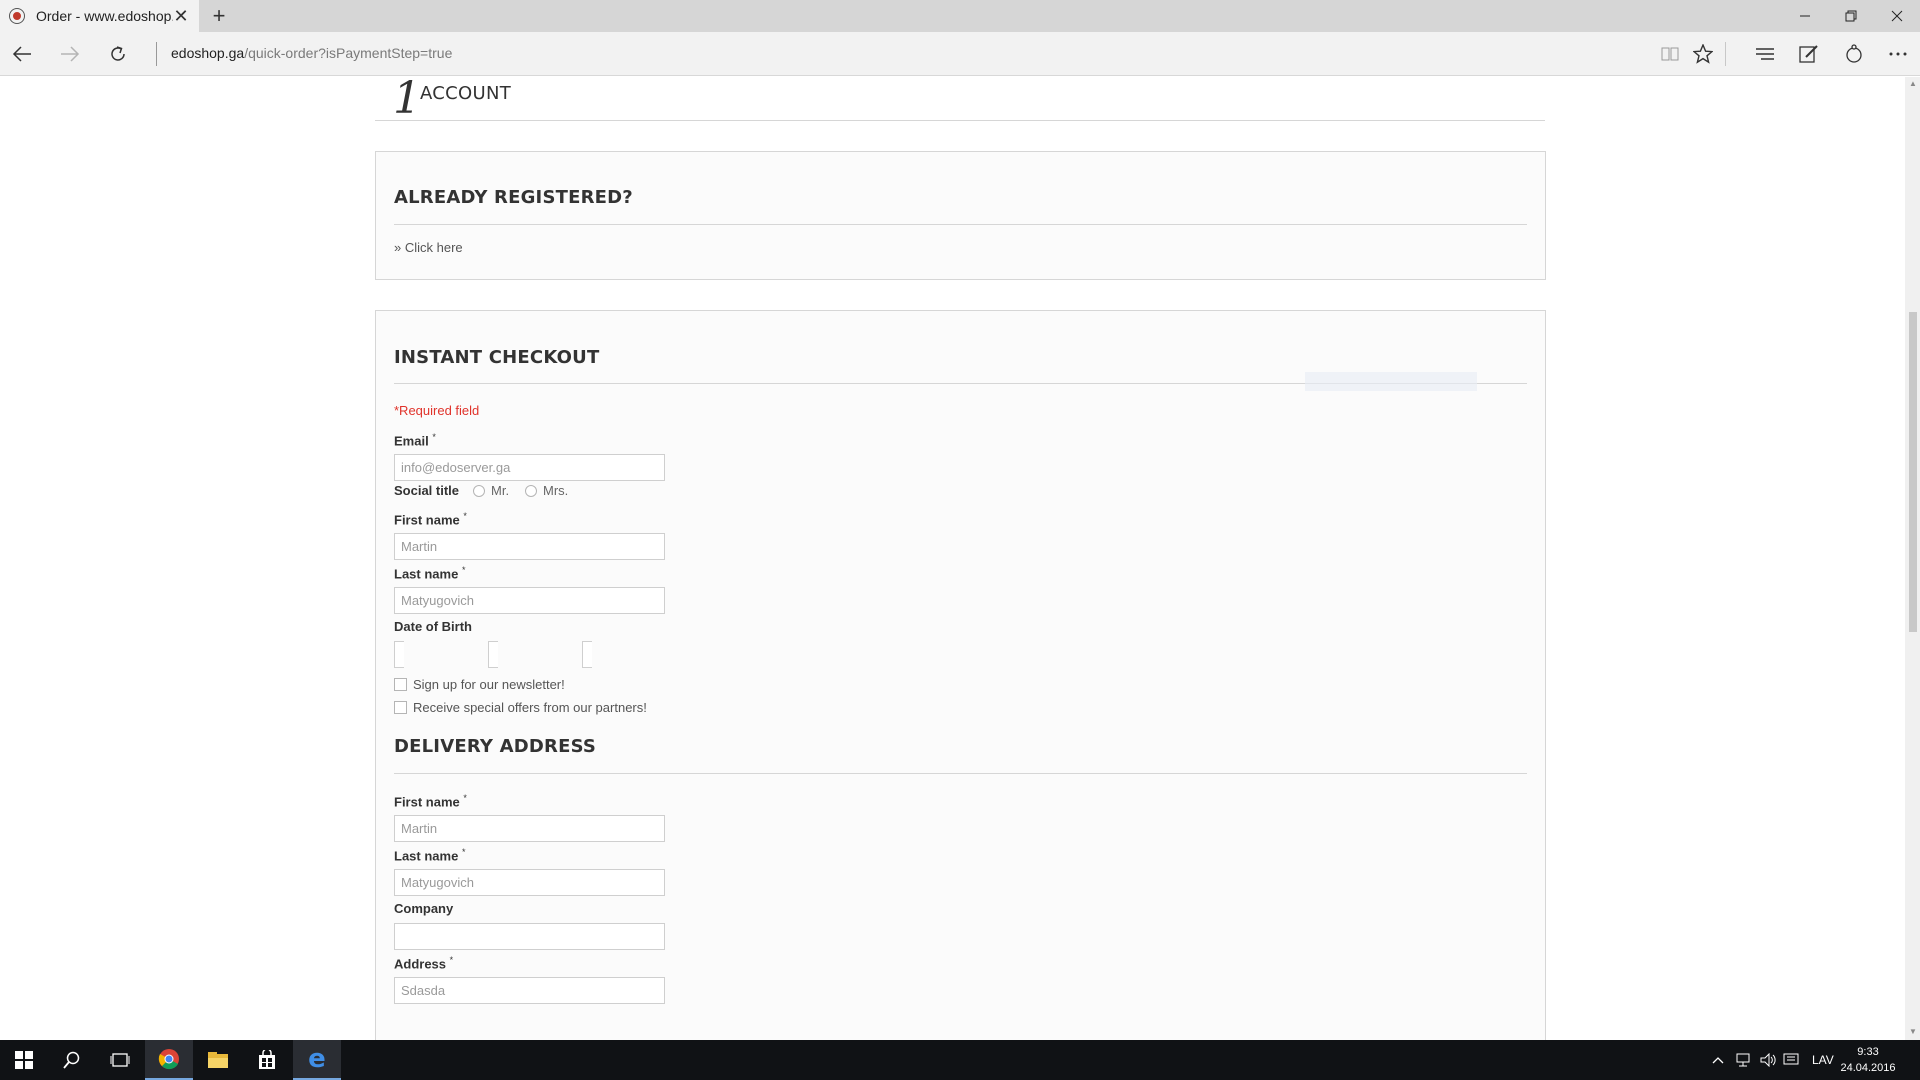  What do you see at coordinates (529, 936) in the screenshot?
I see `company-input` at bounding box center [529, 936].